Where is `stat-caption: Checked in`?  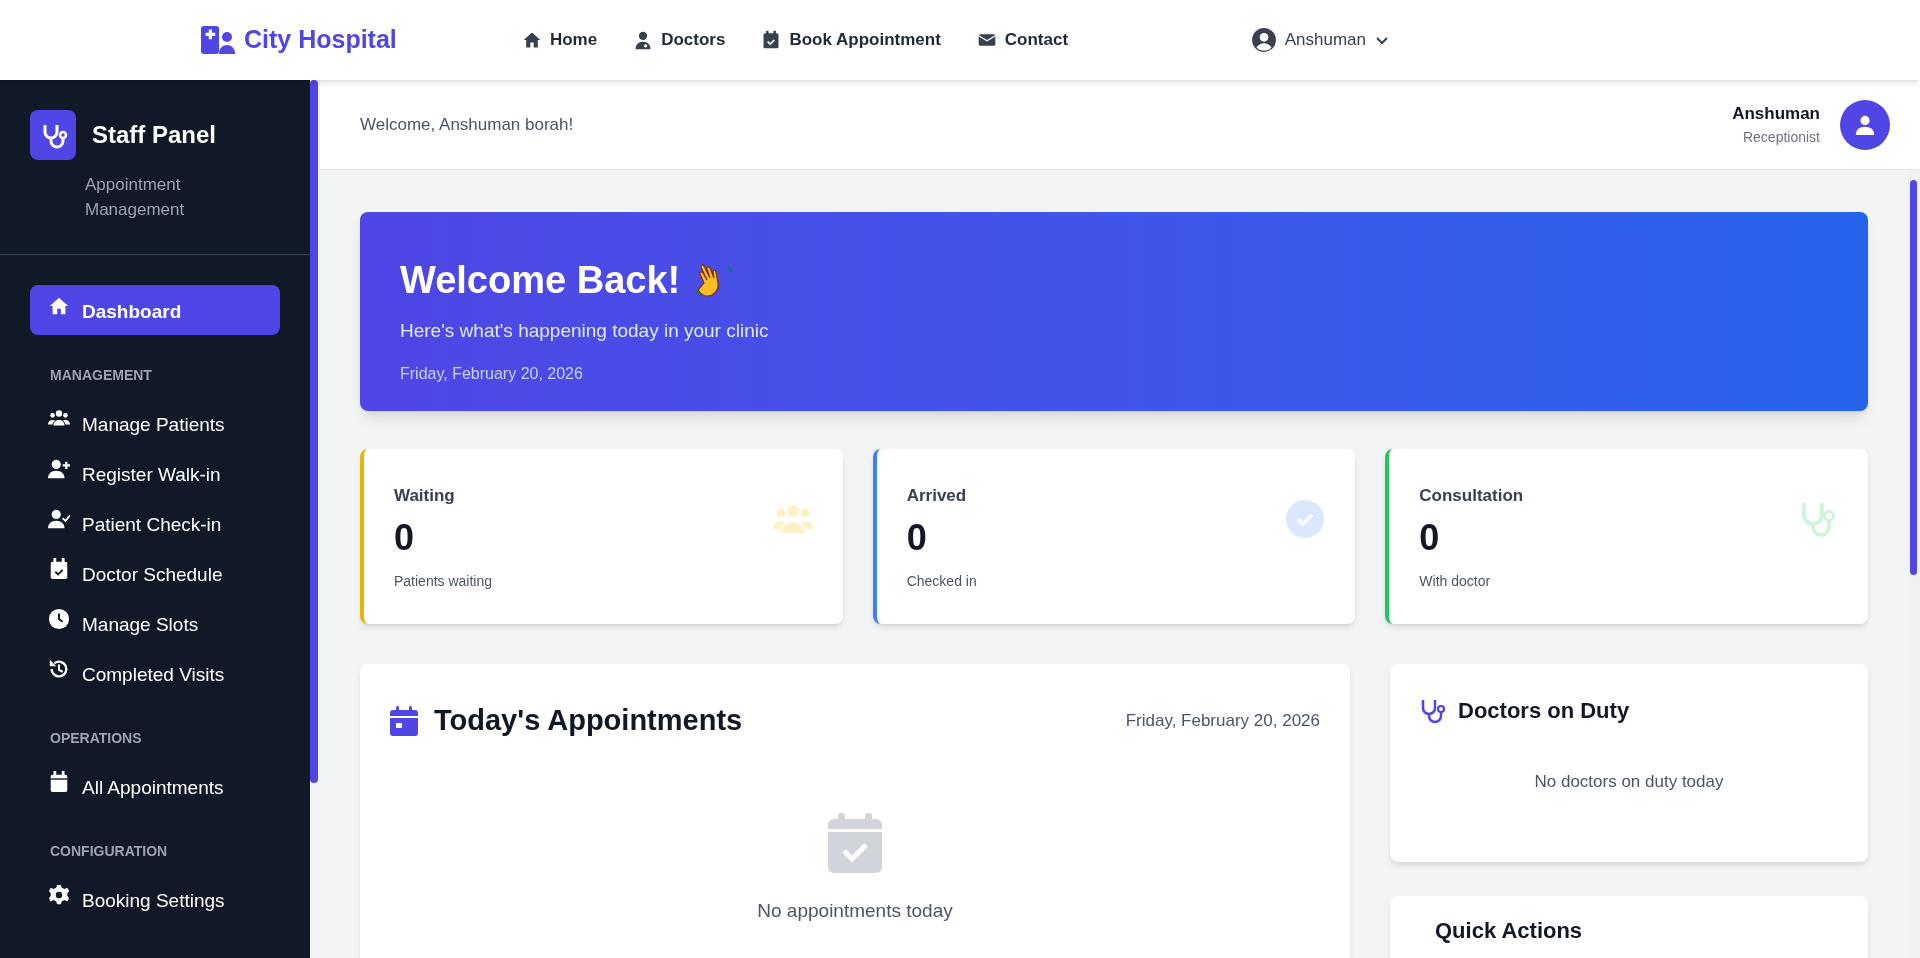
stat-caption: Checked in is located at coordinates (942, 581).